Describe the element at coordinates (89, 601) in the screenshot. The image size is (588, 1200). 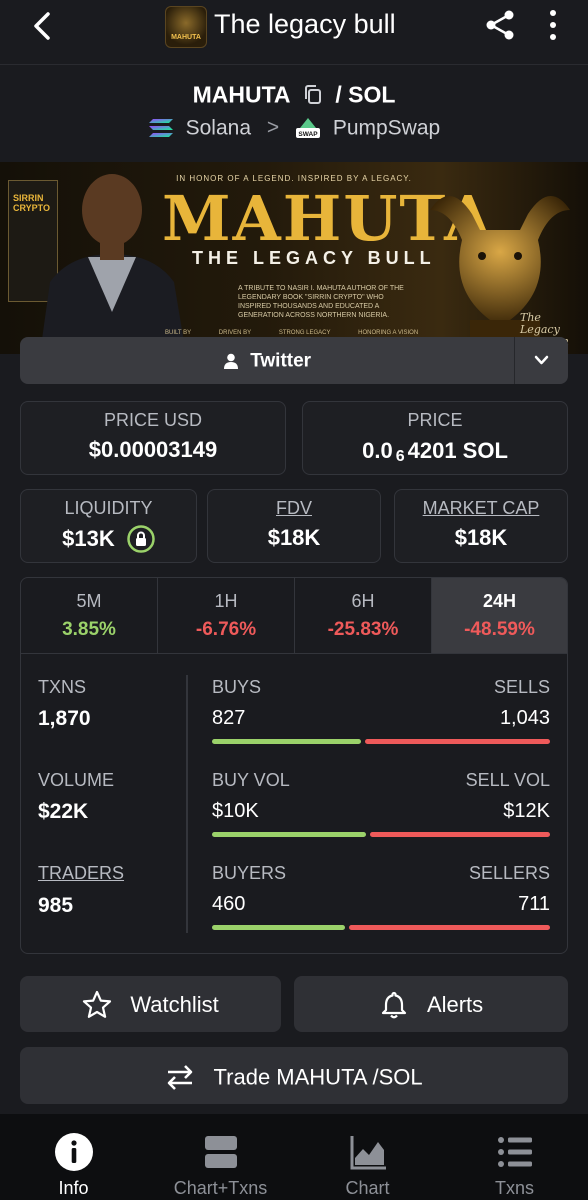
I see `tab-label: 5M` at that location.